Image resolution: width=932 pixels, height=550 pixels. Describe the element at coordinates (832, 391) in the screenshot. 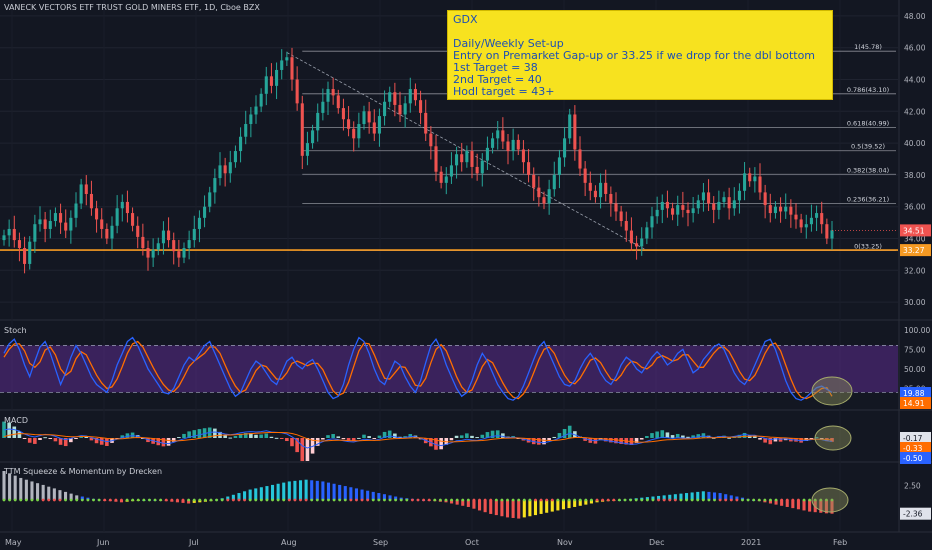

I see `stoch-highlight-circle` at that location.